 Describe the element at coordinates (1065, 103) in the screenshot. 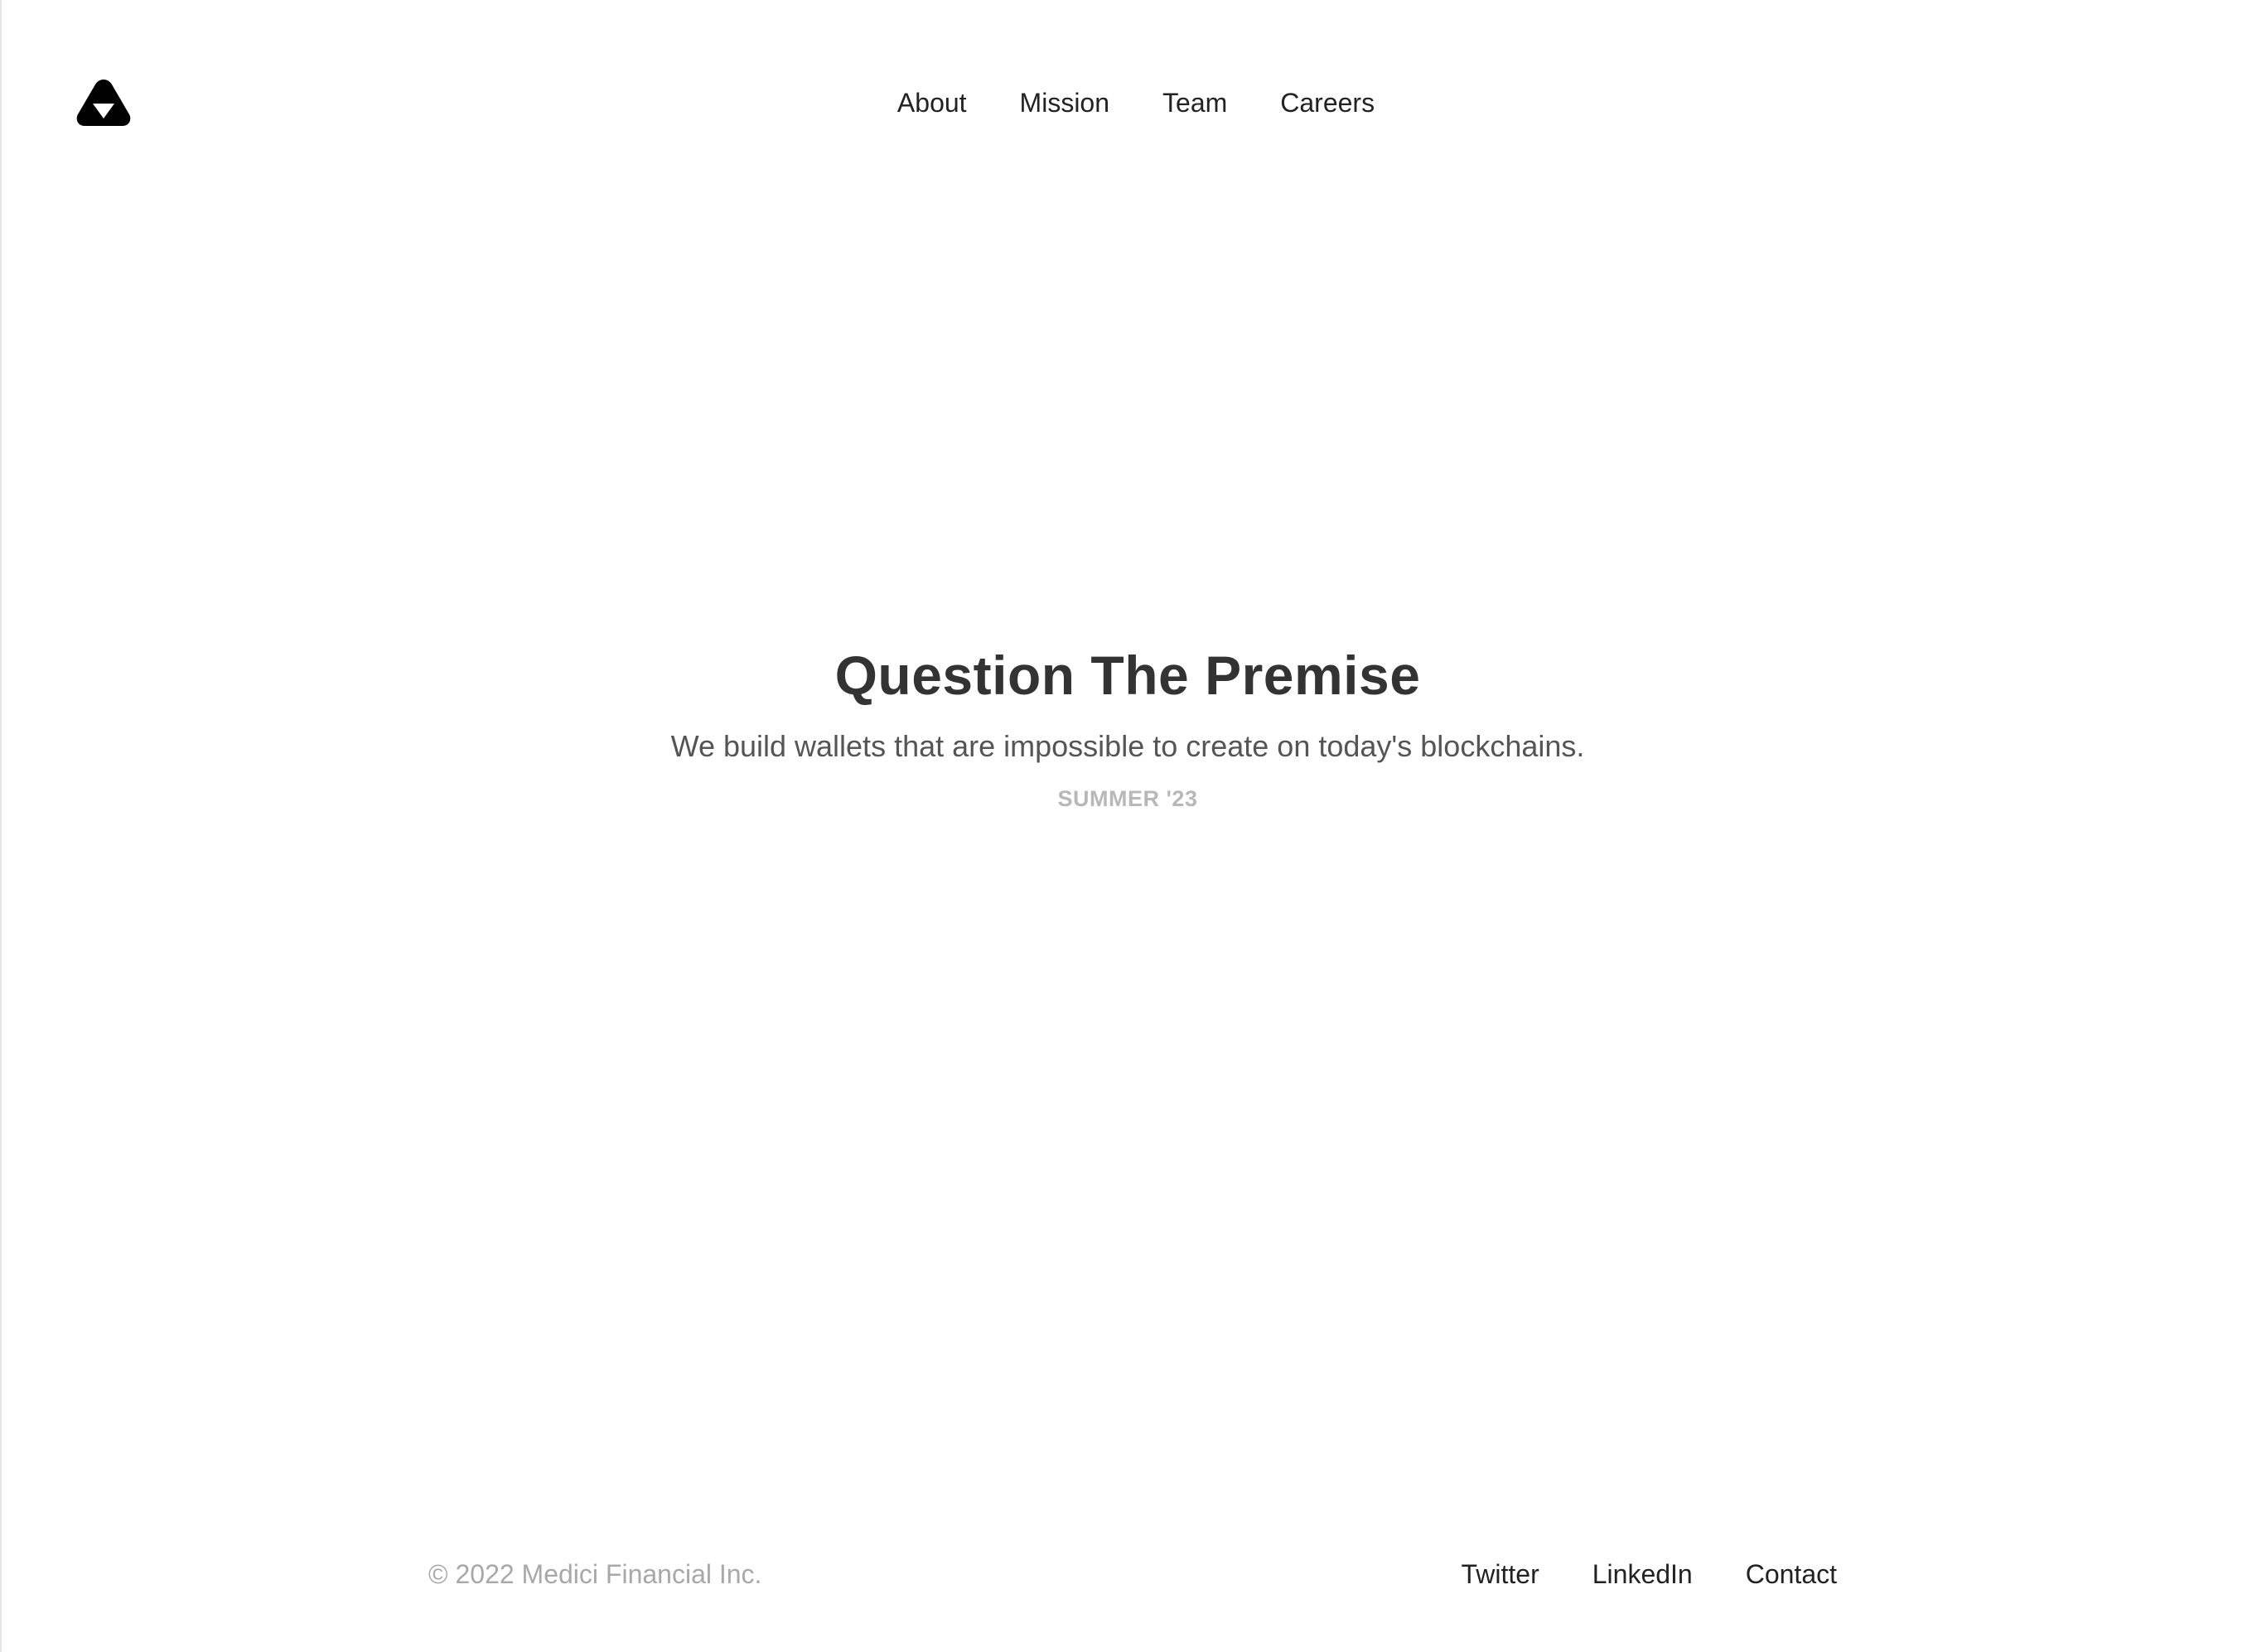

I see `nav-link-mission: Mission` at that location.